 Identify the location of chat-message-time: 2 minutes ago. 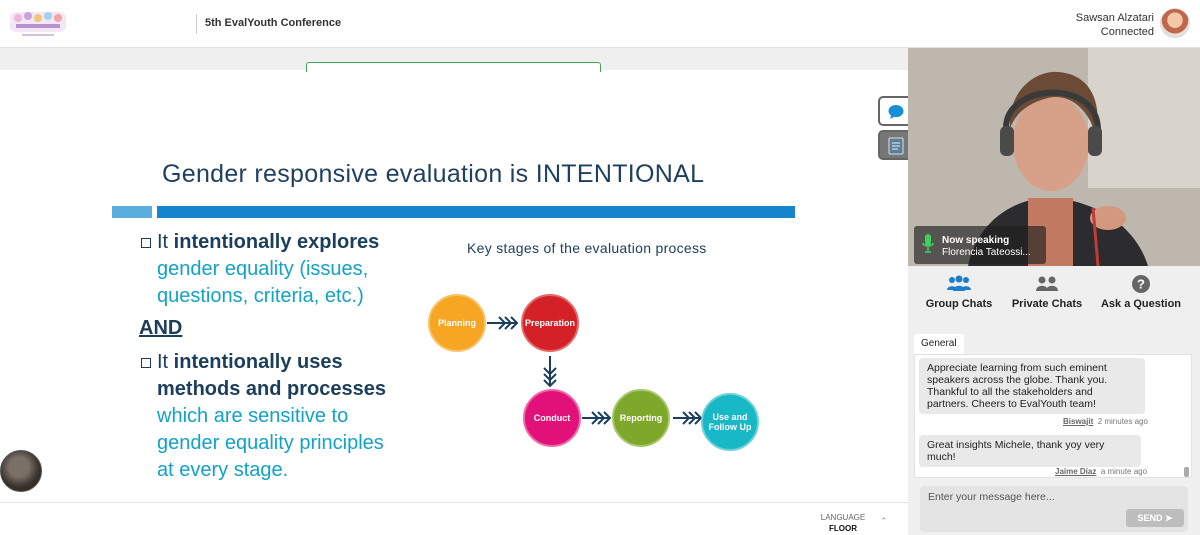
(1122, 421).